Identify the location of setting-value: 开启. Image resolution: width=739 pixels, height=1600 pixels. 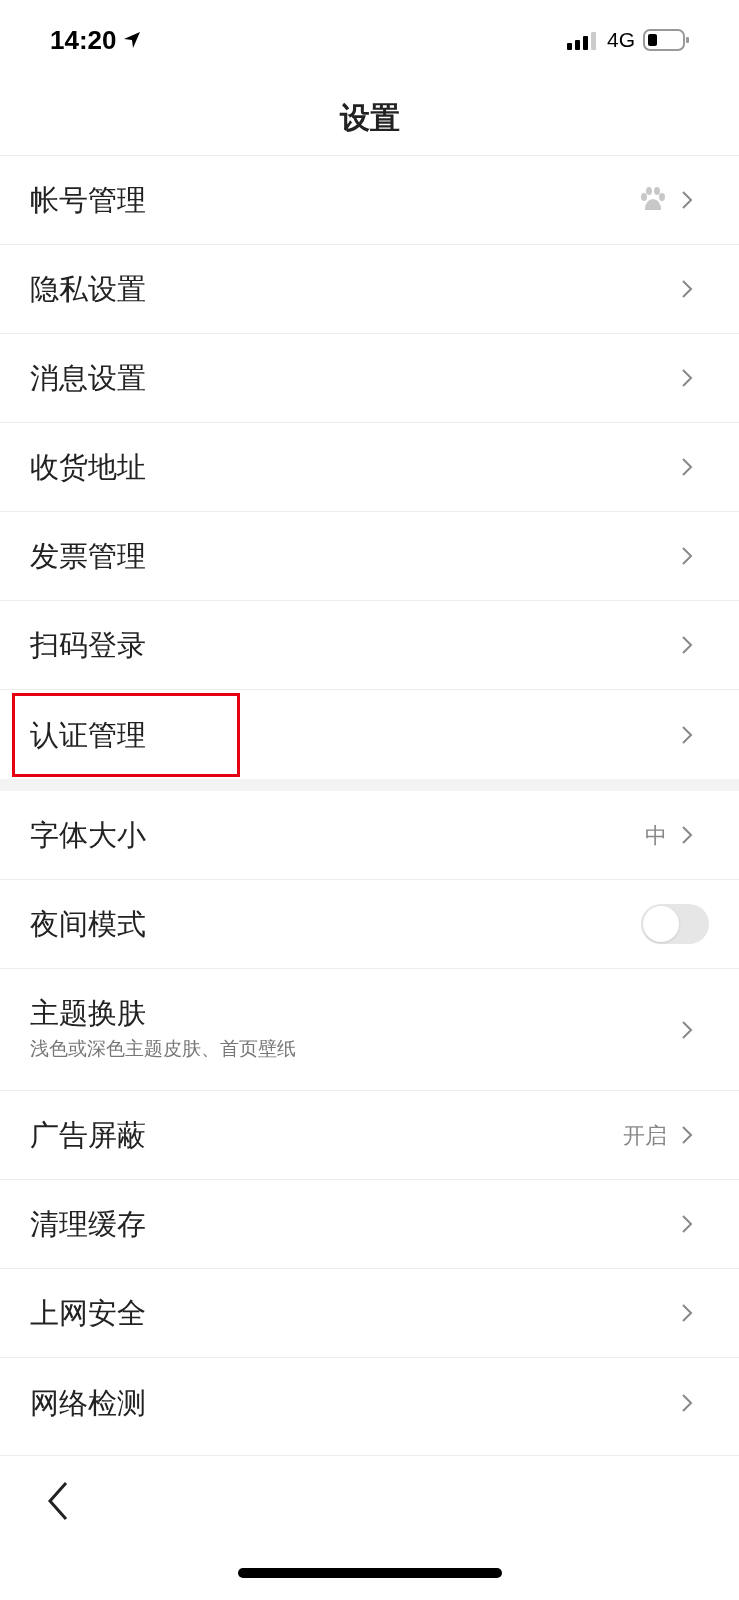
(645, 1135).